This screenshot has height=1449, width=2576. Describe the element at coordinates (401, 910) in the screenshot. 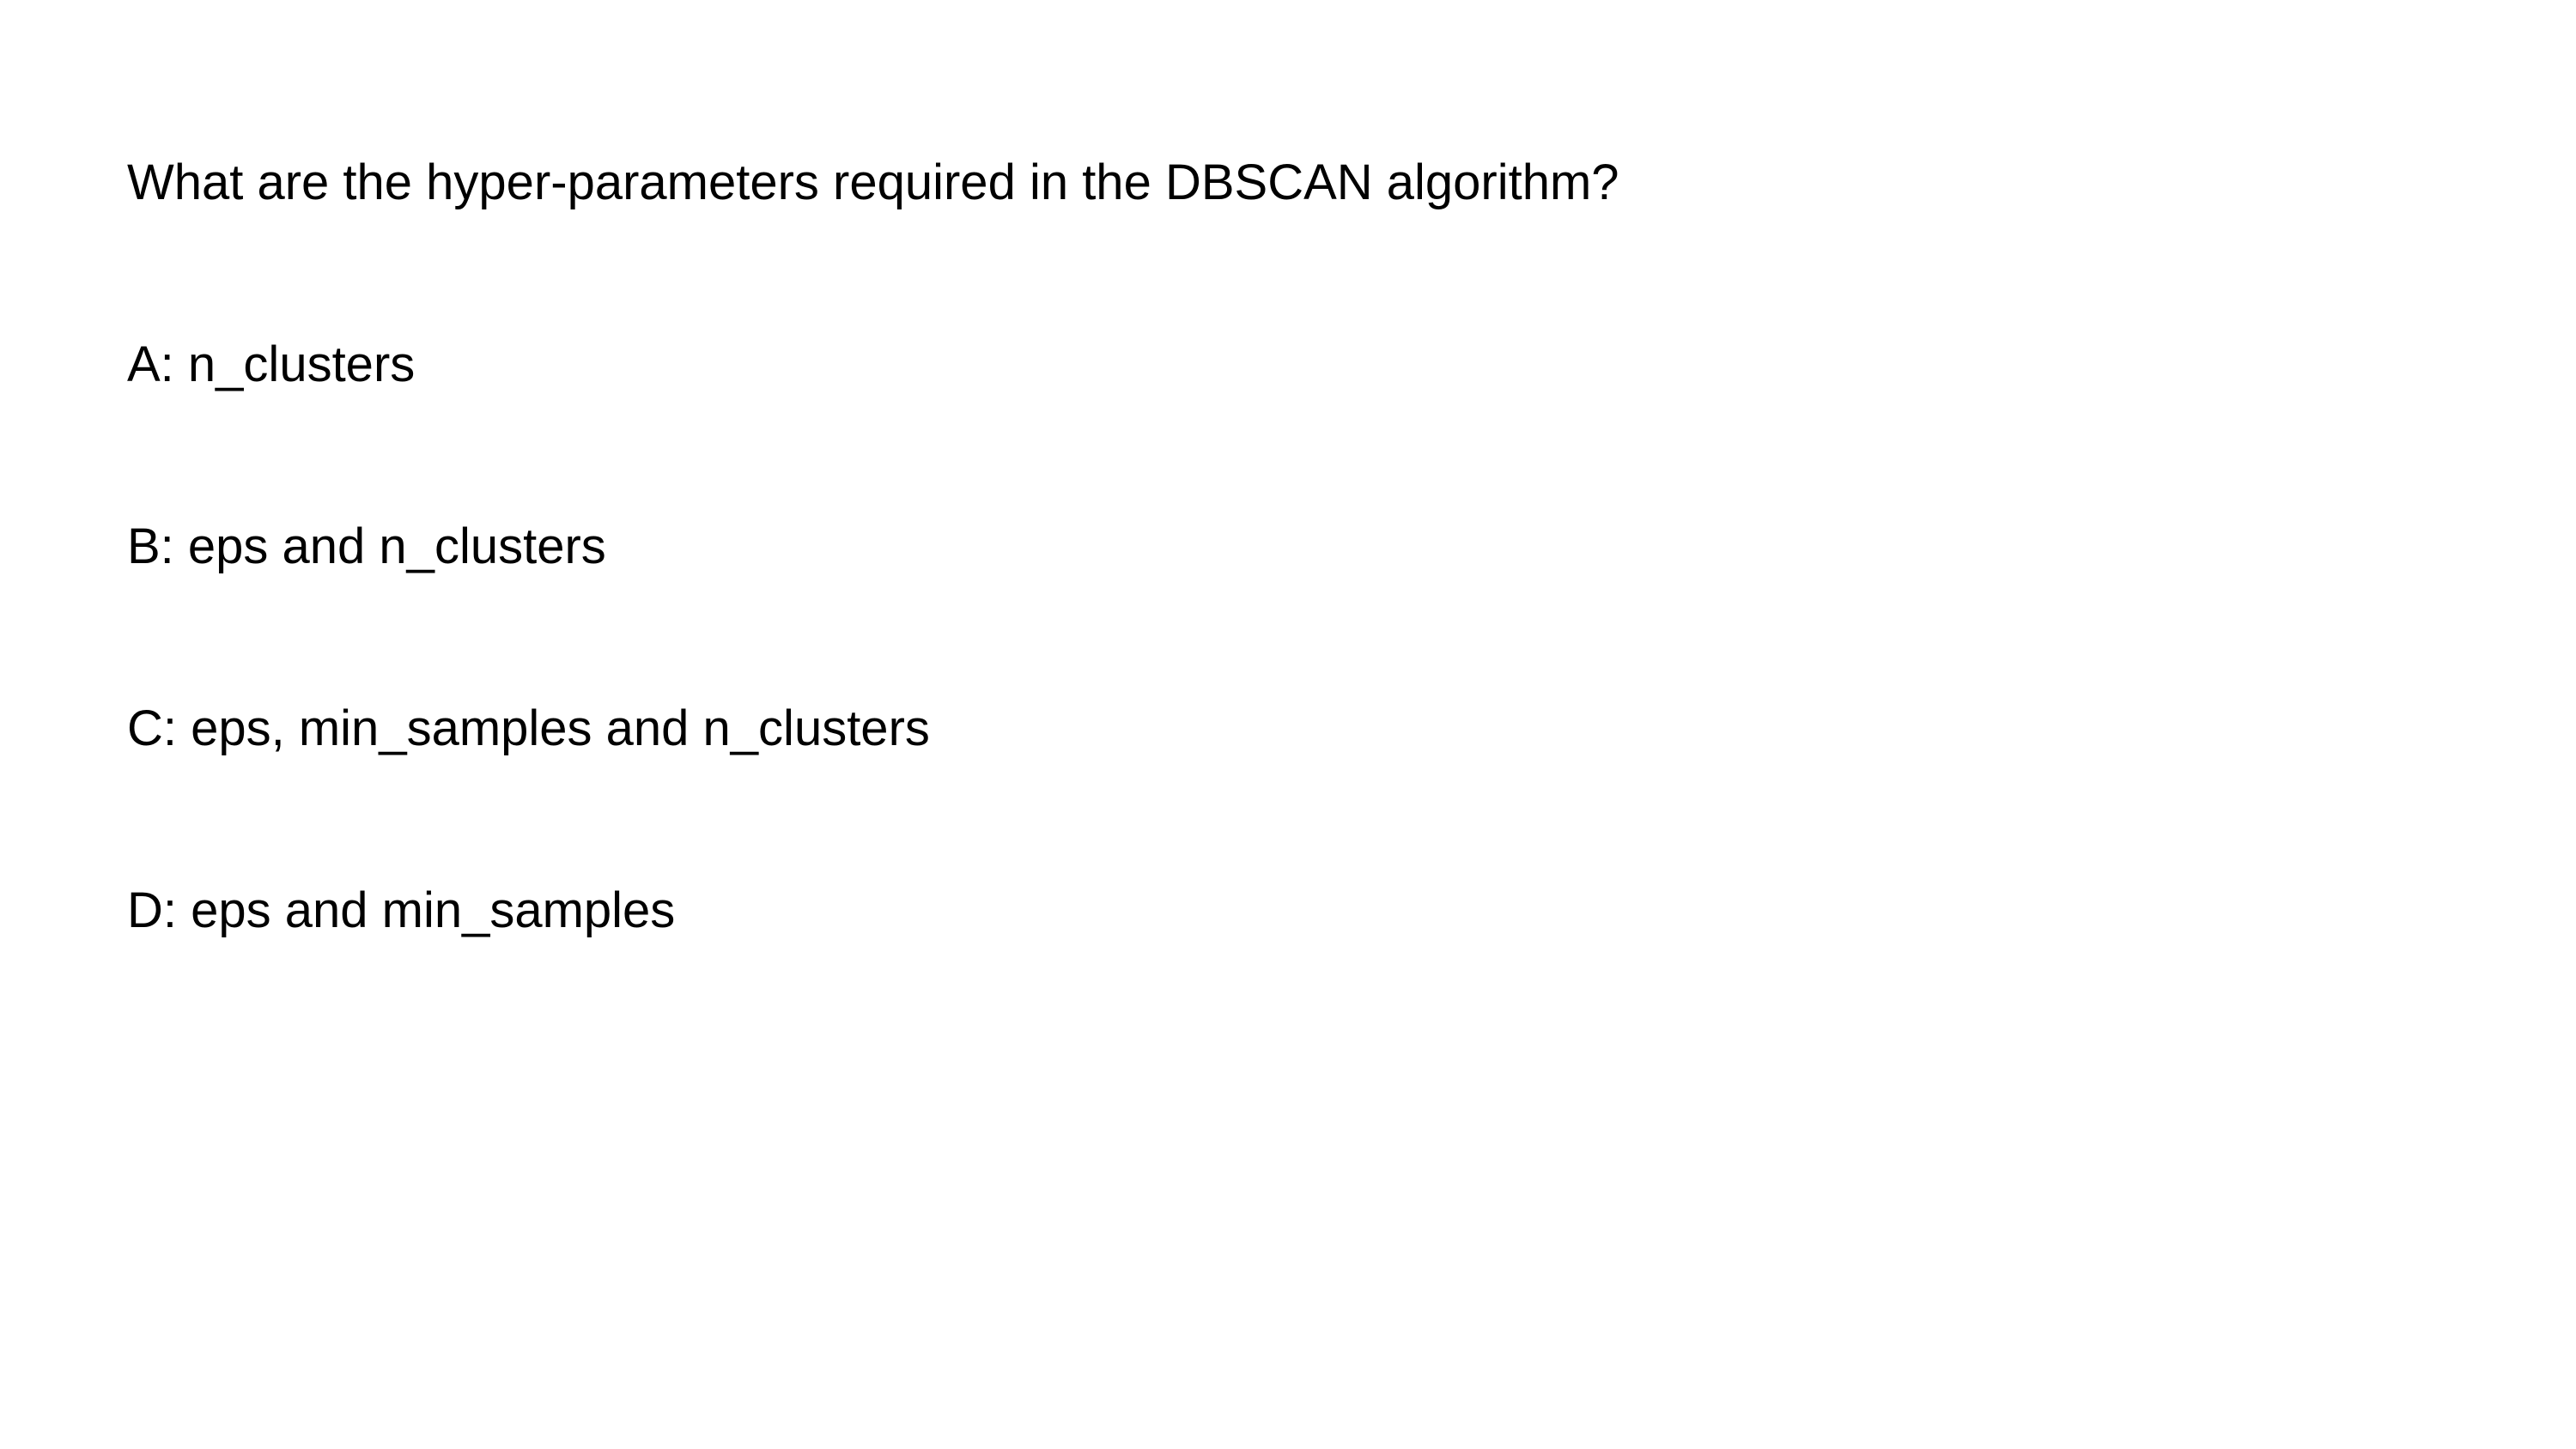

I see `option-d: D: eps and min_samples` at that location.